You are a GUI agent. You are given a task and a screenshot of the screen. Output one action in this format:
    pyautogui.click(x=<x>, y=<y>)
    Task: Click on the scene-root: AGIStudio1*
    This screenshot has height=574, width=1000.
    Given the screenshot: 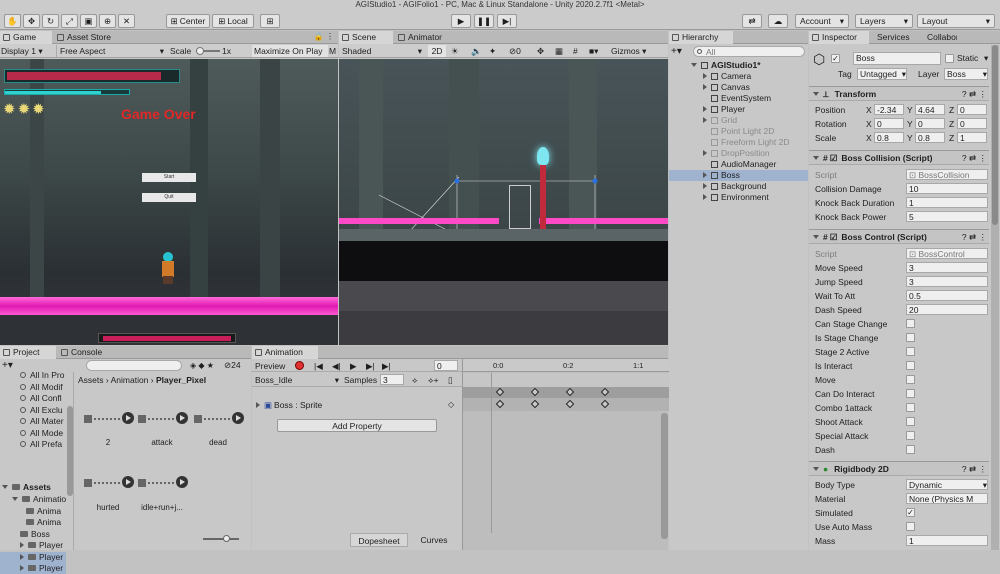 What is the action you would take?
    pyautogui.click(x=726, y=65)
    